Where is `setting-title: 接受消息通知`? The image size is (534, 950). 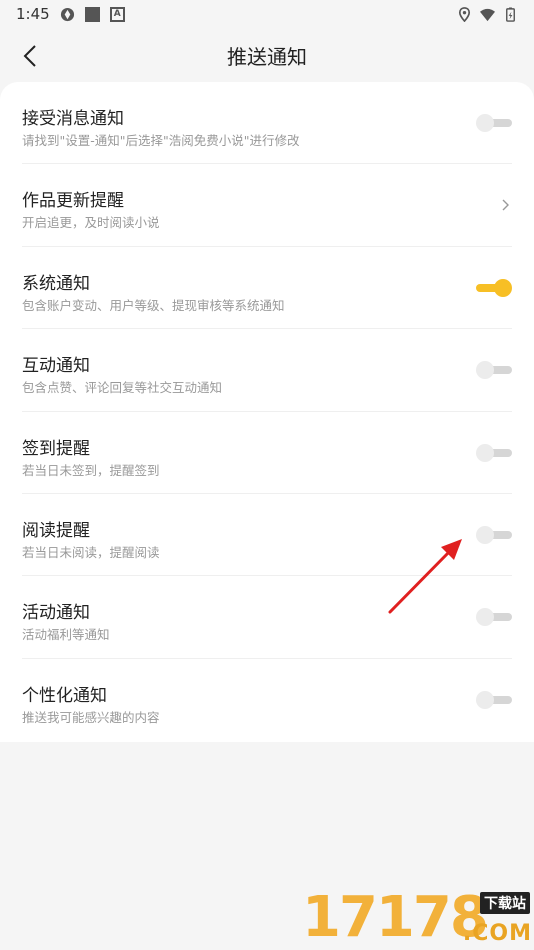
setting-title: 接受消息通知 is located at coordinates (73, 119).